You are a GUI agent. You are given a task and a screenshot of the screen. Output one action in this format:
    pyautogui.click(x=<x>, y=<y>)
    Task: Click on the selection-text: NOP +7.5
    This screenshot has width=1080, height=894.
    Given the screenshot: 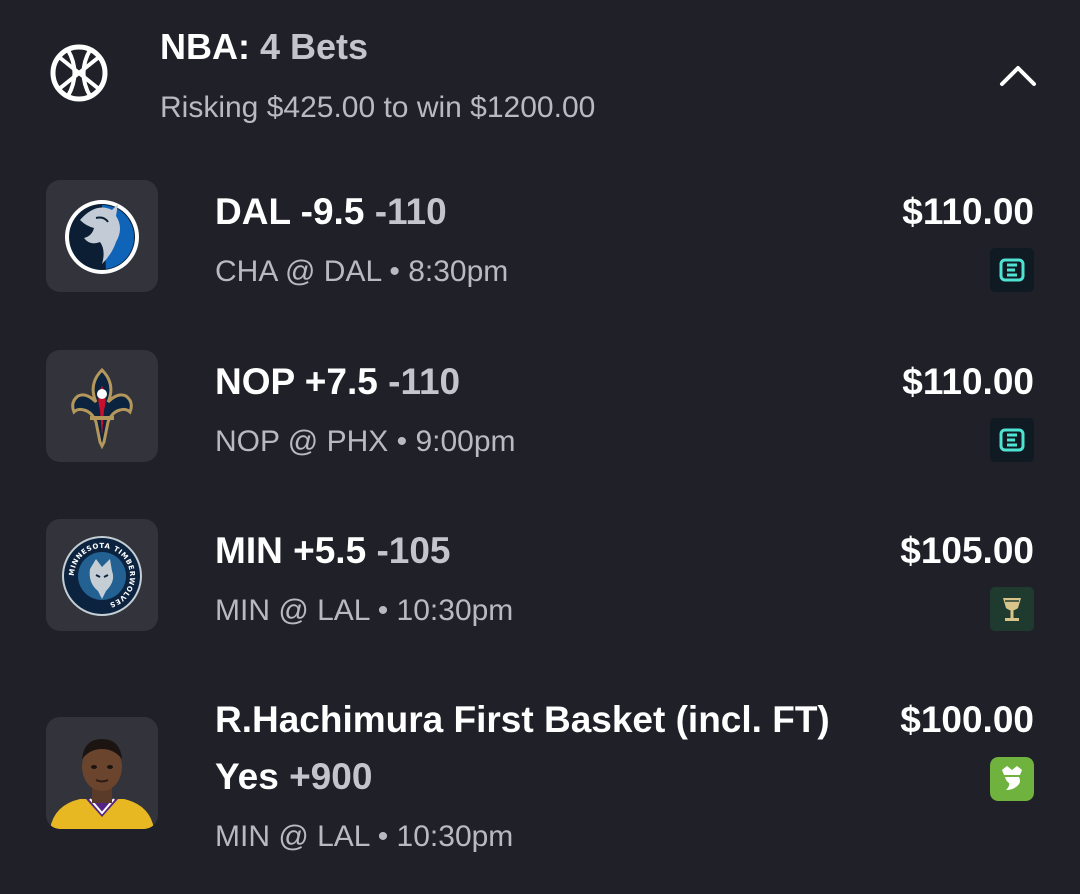 What is the action you would take?
    pyautogui.click(x=296, y=381)
    